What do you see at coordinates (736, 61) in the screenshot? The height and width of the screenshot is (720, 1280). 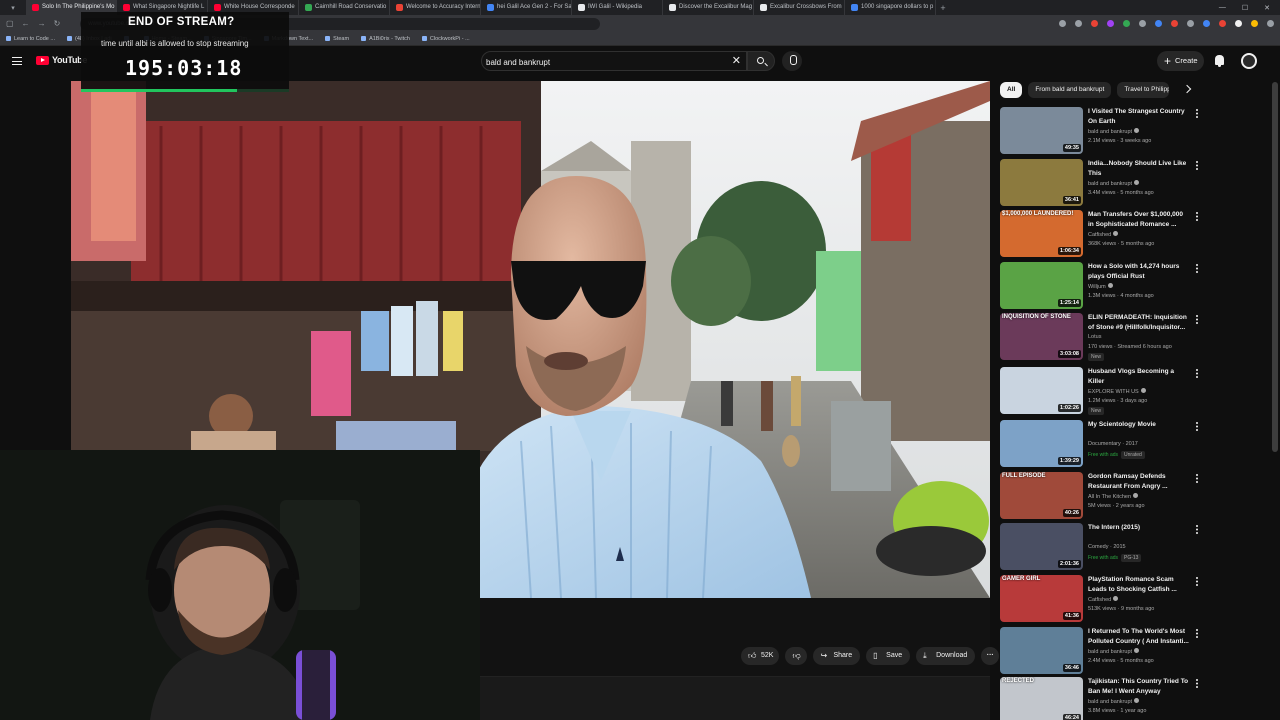 I see `clear-search-icon: ✕` at bounding box center [736, 61].